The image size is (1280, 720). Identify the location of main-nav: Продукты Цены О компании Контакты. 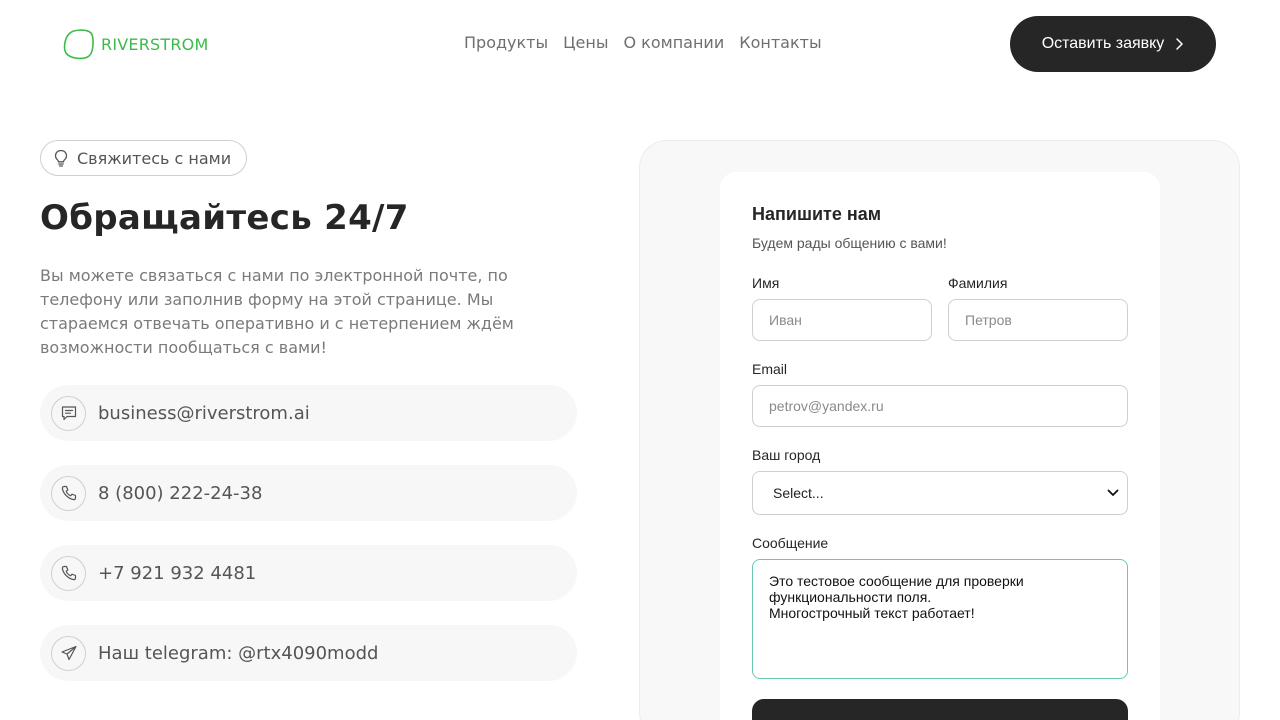
(643, 42).